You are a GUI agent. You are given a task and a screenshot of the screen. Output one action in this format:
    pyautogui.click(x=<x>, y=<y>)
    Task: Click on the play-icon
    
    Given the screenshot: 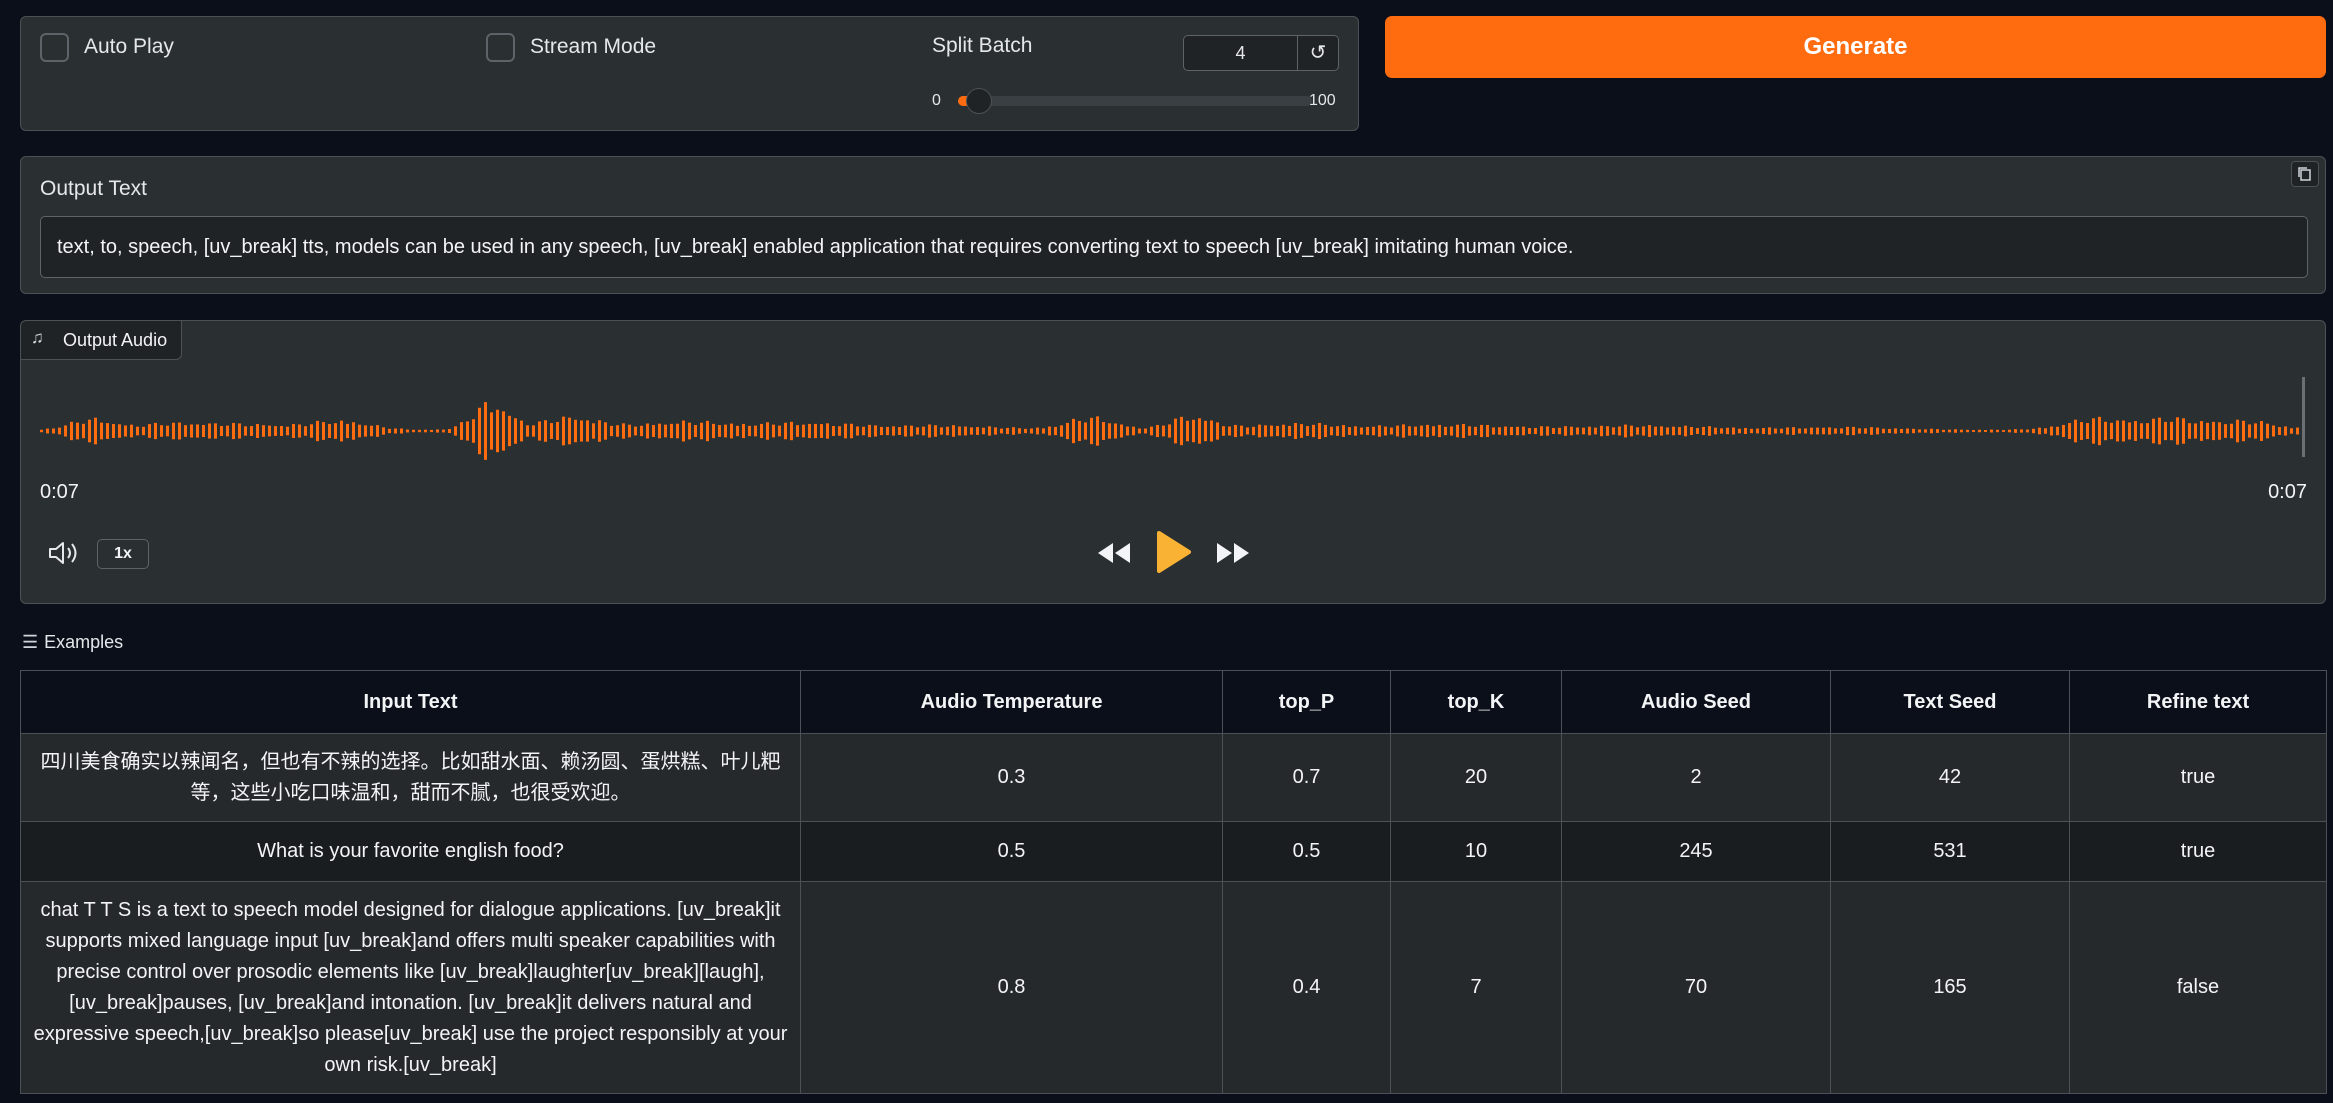 What is the action you would take?
    pyautogui.click(x=1174, y=554)
    